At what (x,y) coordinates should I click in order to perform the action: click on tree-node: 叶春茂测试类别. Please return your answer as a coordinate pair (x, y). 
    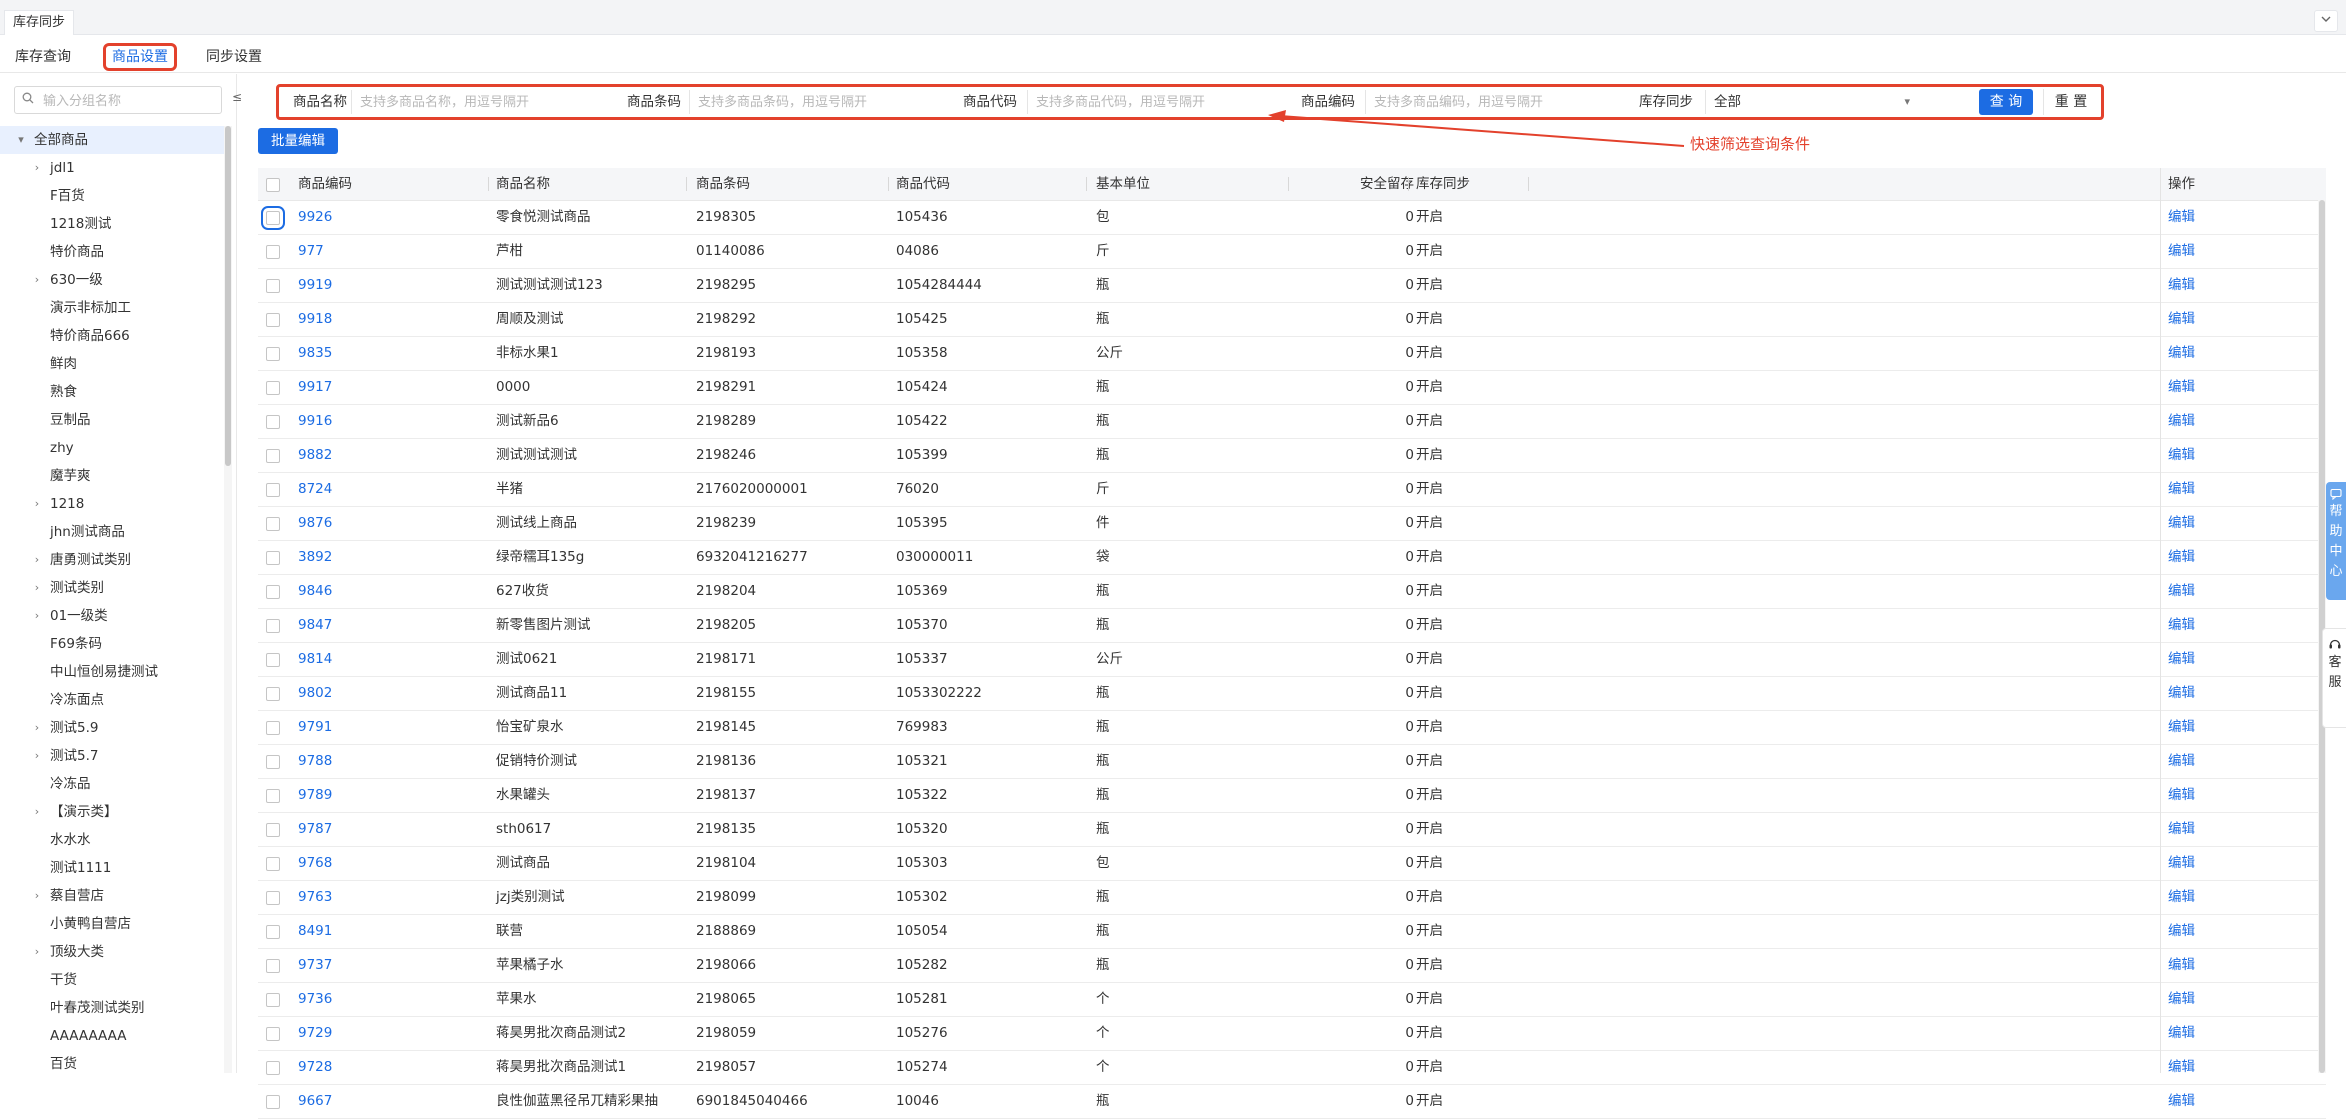
    Looking at the image, I should click on (113, 1008).